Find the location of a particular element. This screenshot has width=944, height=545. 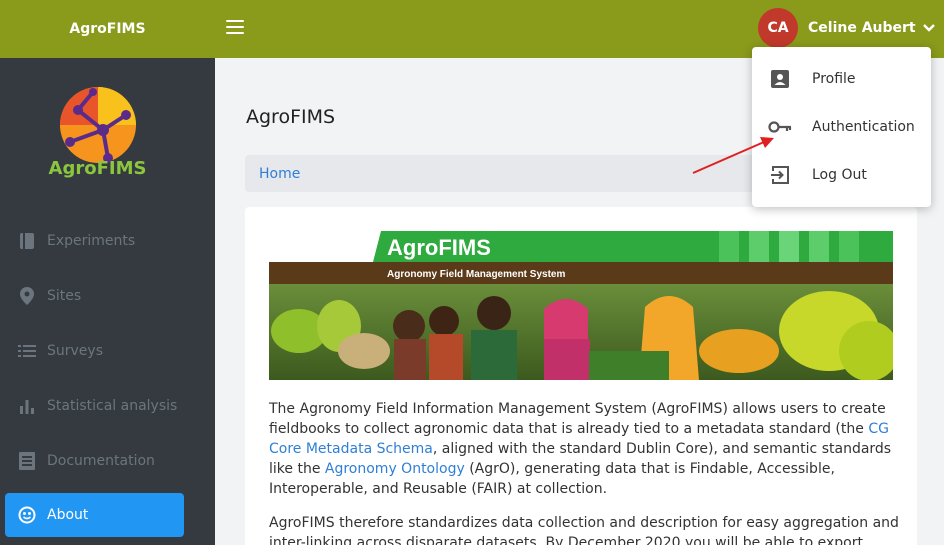

book-icon is located at coordinates (27, 241).